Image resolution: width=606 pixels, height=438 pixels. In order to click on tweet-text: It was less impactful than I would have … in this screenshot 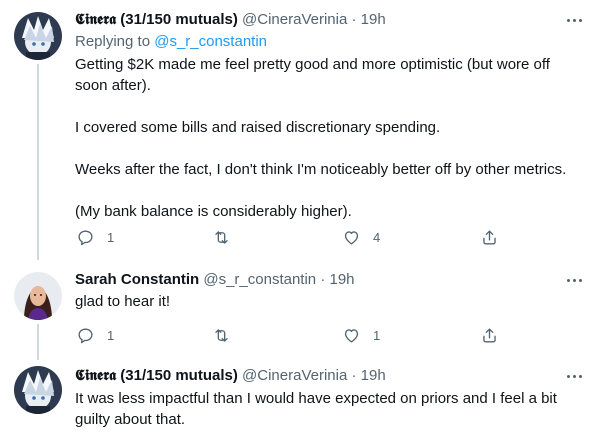, I will do `click(325, 409)`.